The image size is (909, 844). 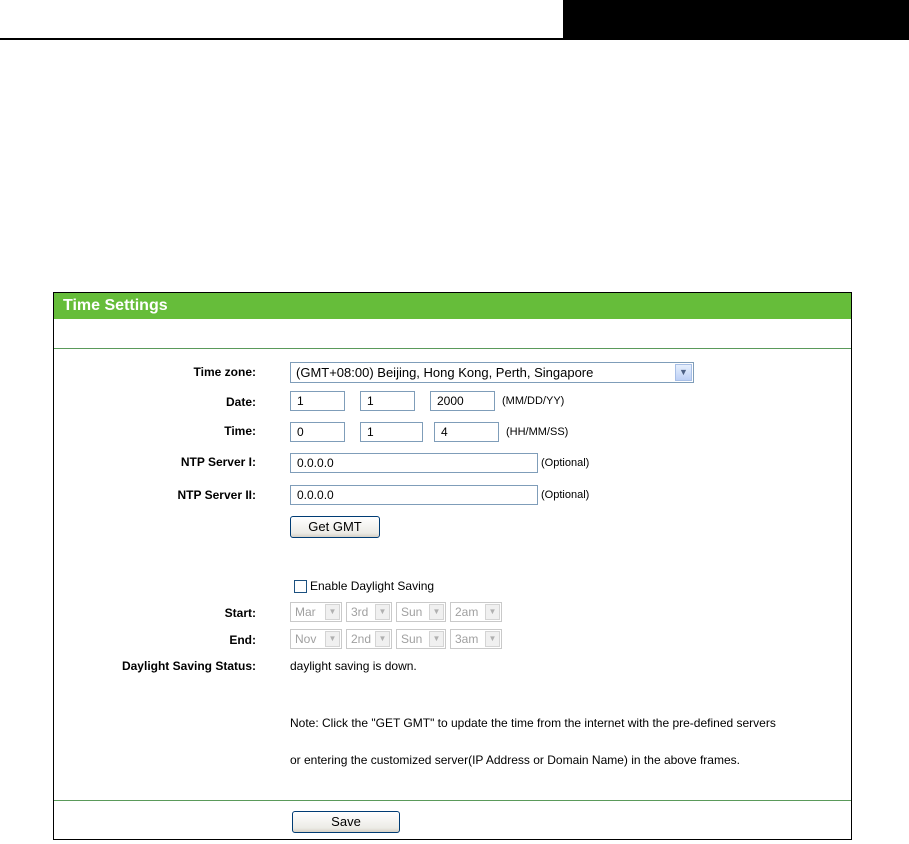 I want to click on ntp-server-1-hint: (Optional), so click(x=565, y=463).